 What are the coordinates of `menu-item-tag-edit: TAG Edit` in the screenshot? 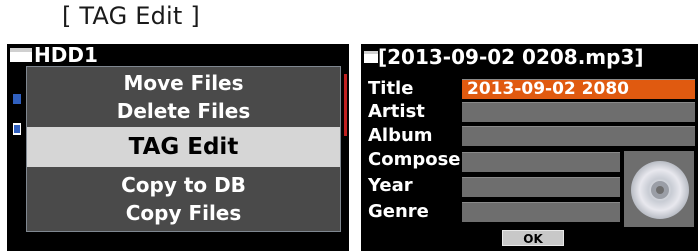 It's located at (183, 147).